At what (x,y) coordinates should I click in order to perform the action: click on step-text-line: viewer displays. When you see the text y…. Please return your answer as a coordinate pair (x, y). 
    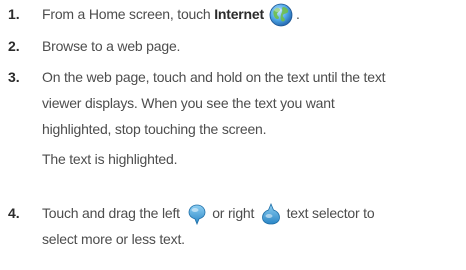
    Looking at the image, I should click on (188, 103).